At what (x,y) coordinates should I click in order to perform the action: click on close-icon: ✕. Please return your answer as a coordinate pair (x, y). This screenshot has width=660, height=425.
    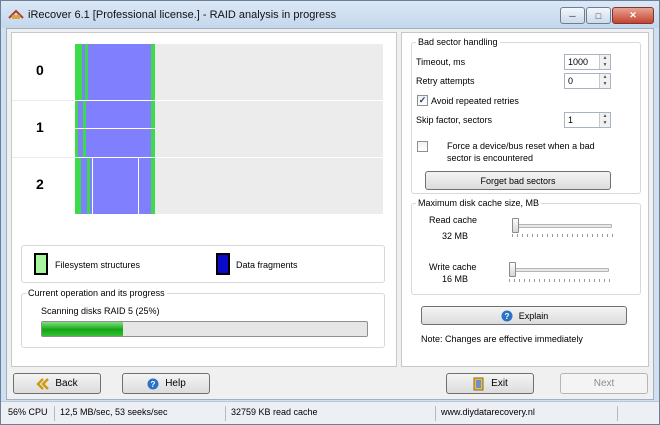
    Looking at the image, I should click on (633, 15).